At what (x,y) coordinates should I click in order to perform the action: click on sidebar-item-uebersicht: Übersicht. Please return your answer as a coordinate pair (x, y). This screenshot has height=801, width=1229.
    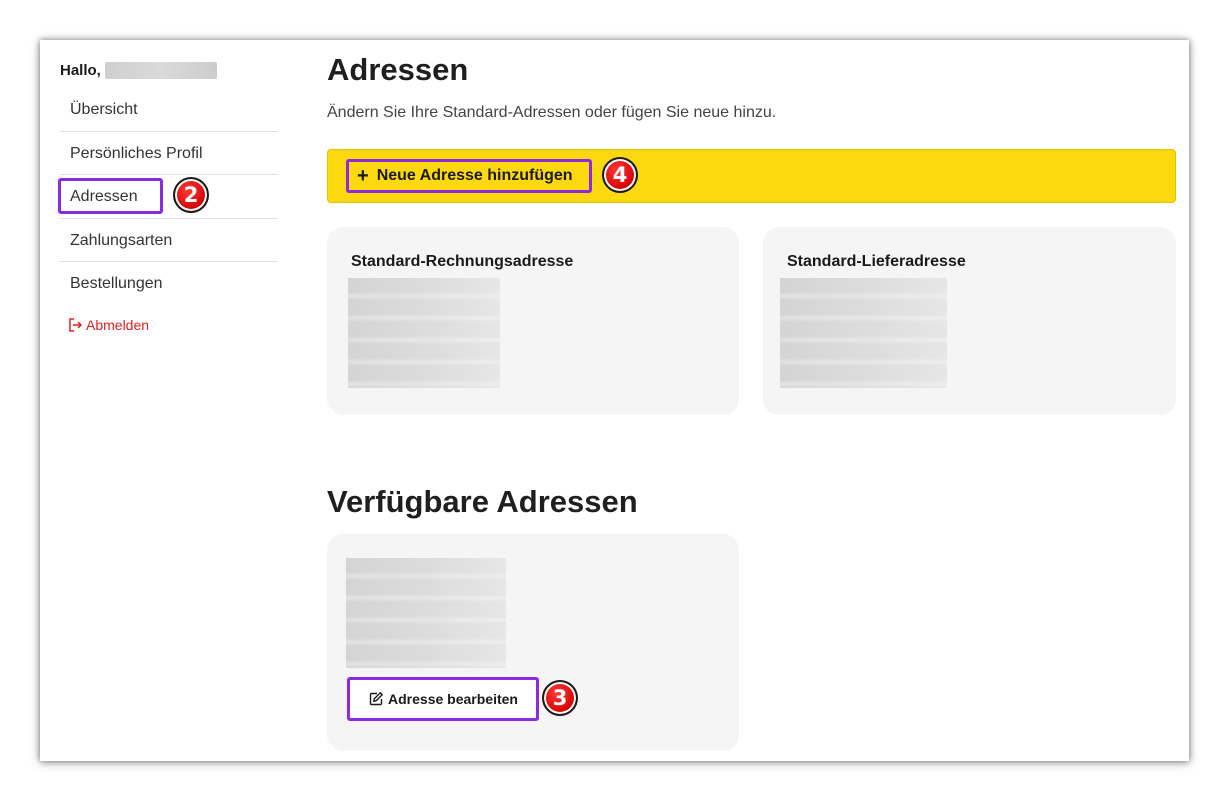
    Looking at the image, I should click on (169, 110).